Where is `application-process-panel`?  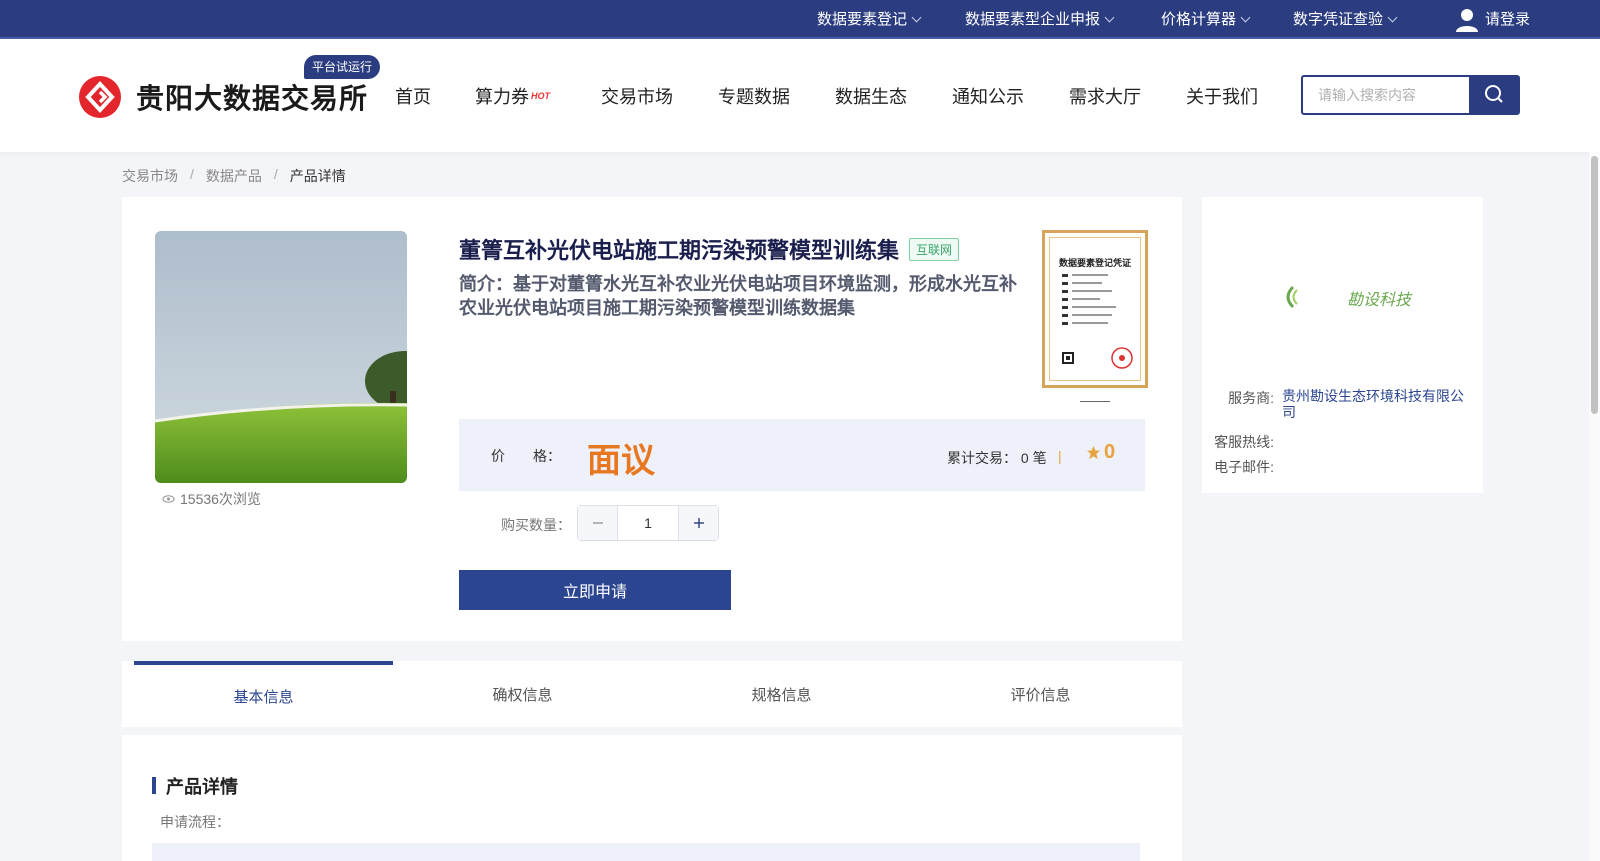 application-process-panel is located at coordinates (646, 852).